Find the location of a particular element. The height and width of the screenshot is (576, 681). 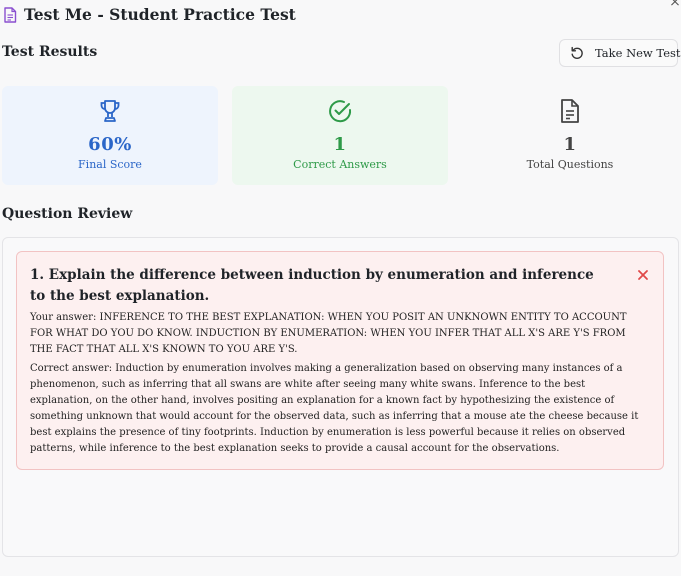

total-questions-value: 1 is located at coordinates (570, 144).